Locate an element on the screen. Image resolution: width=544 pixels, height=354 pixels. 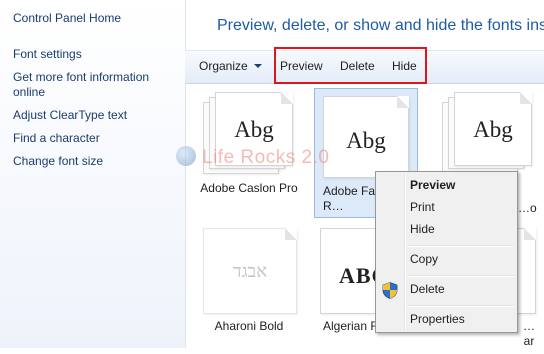
chevron-down-icon is located at coordinates (257, 66).